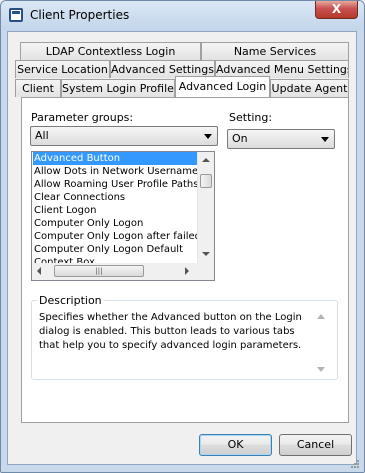 The image size is (365, 473). I want to click on vertical-scroll-thumb, so click(206, 181).